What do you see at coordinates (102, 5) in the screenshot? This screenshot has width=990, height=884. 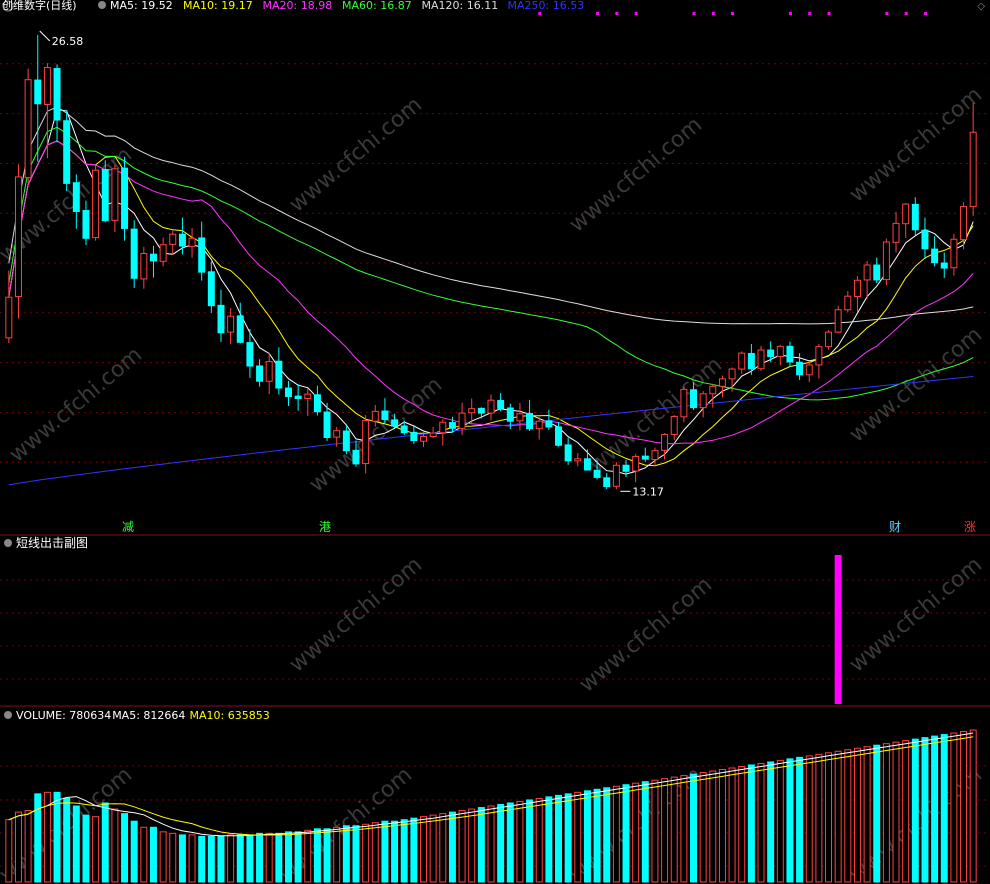 I see `options-icon` at bounding box center [102, 5].